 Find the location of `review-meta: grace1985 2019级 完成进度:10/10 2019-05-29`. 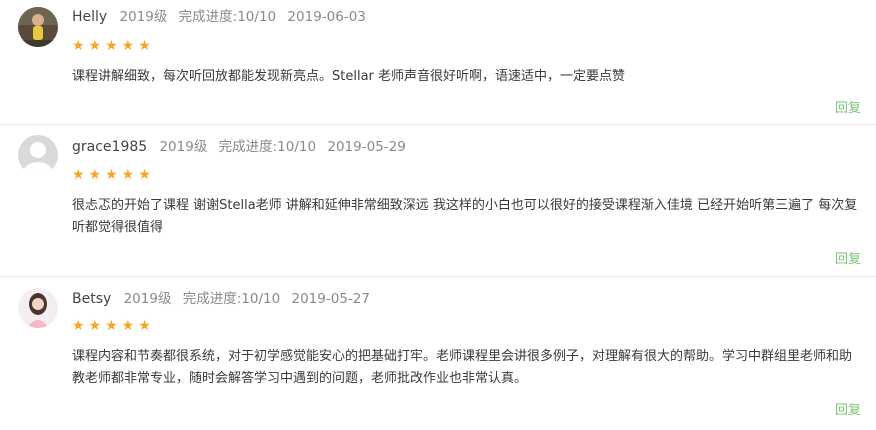

review-meta: grace1985 2019级 完成进度:10/10 2019-05-29 is located at coordinates (239, 147).